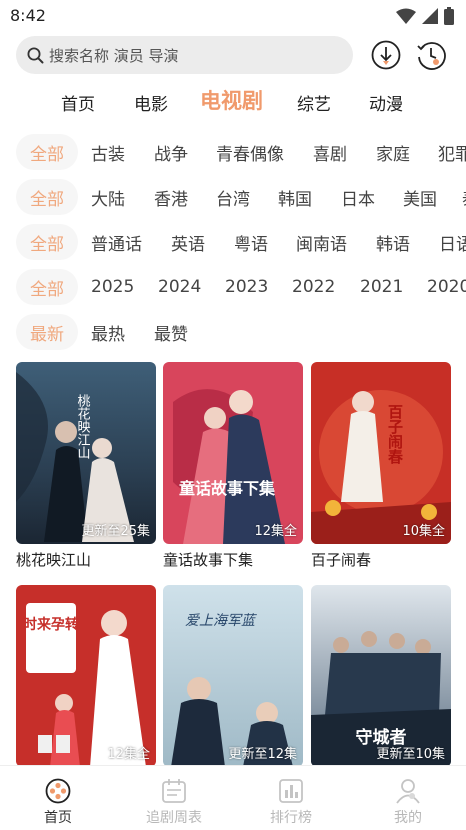 Image resolution: width=466 pixels, height=830 pixels. Describe the element at coordinates (386, 102) in the screenshot. I see `tab-anime: 动漫` at that location.